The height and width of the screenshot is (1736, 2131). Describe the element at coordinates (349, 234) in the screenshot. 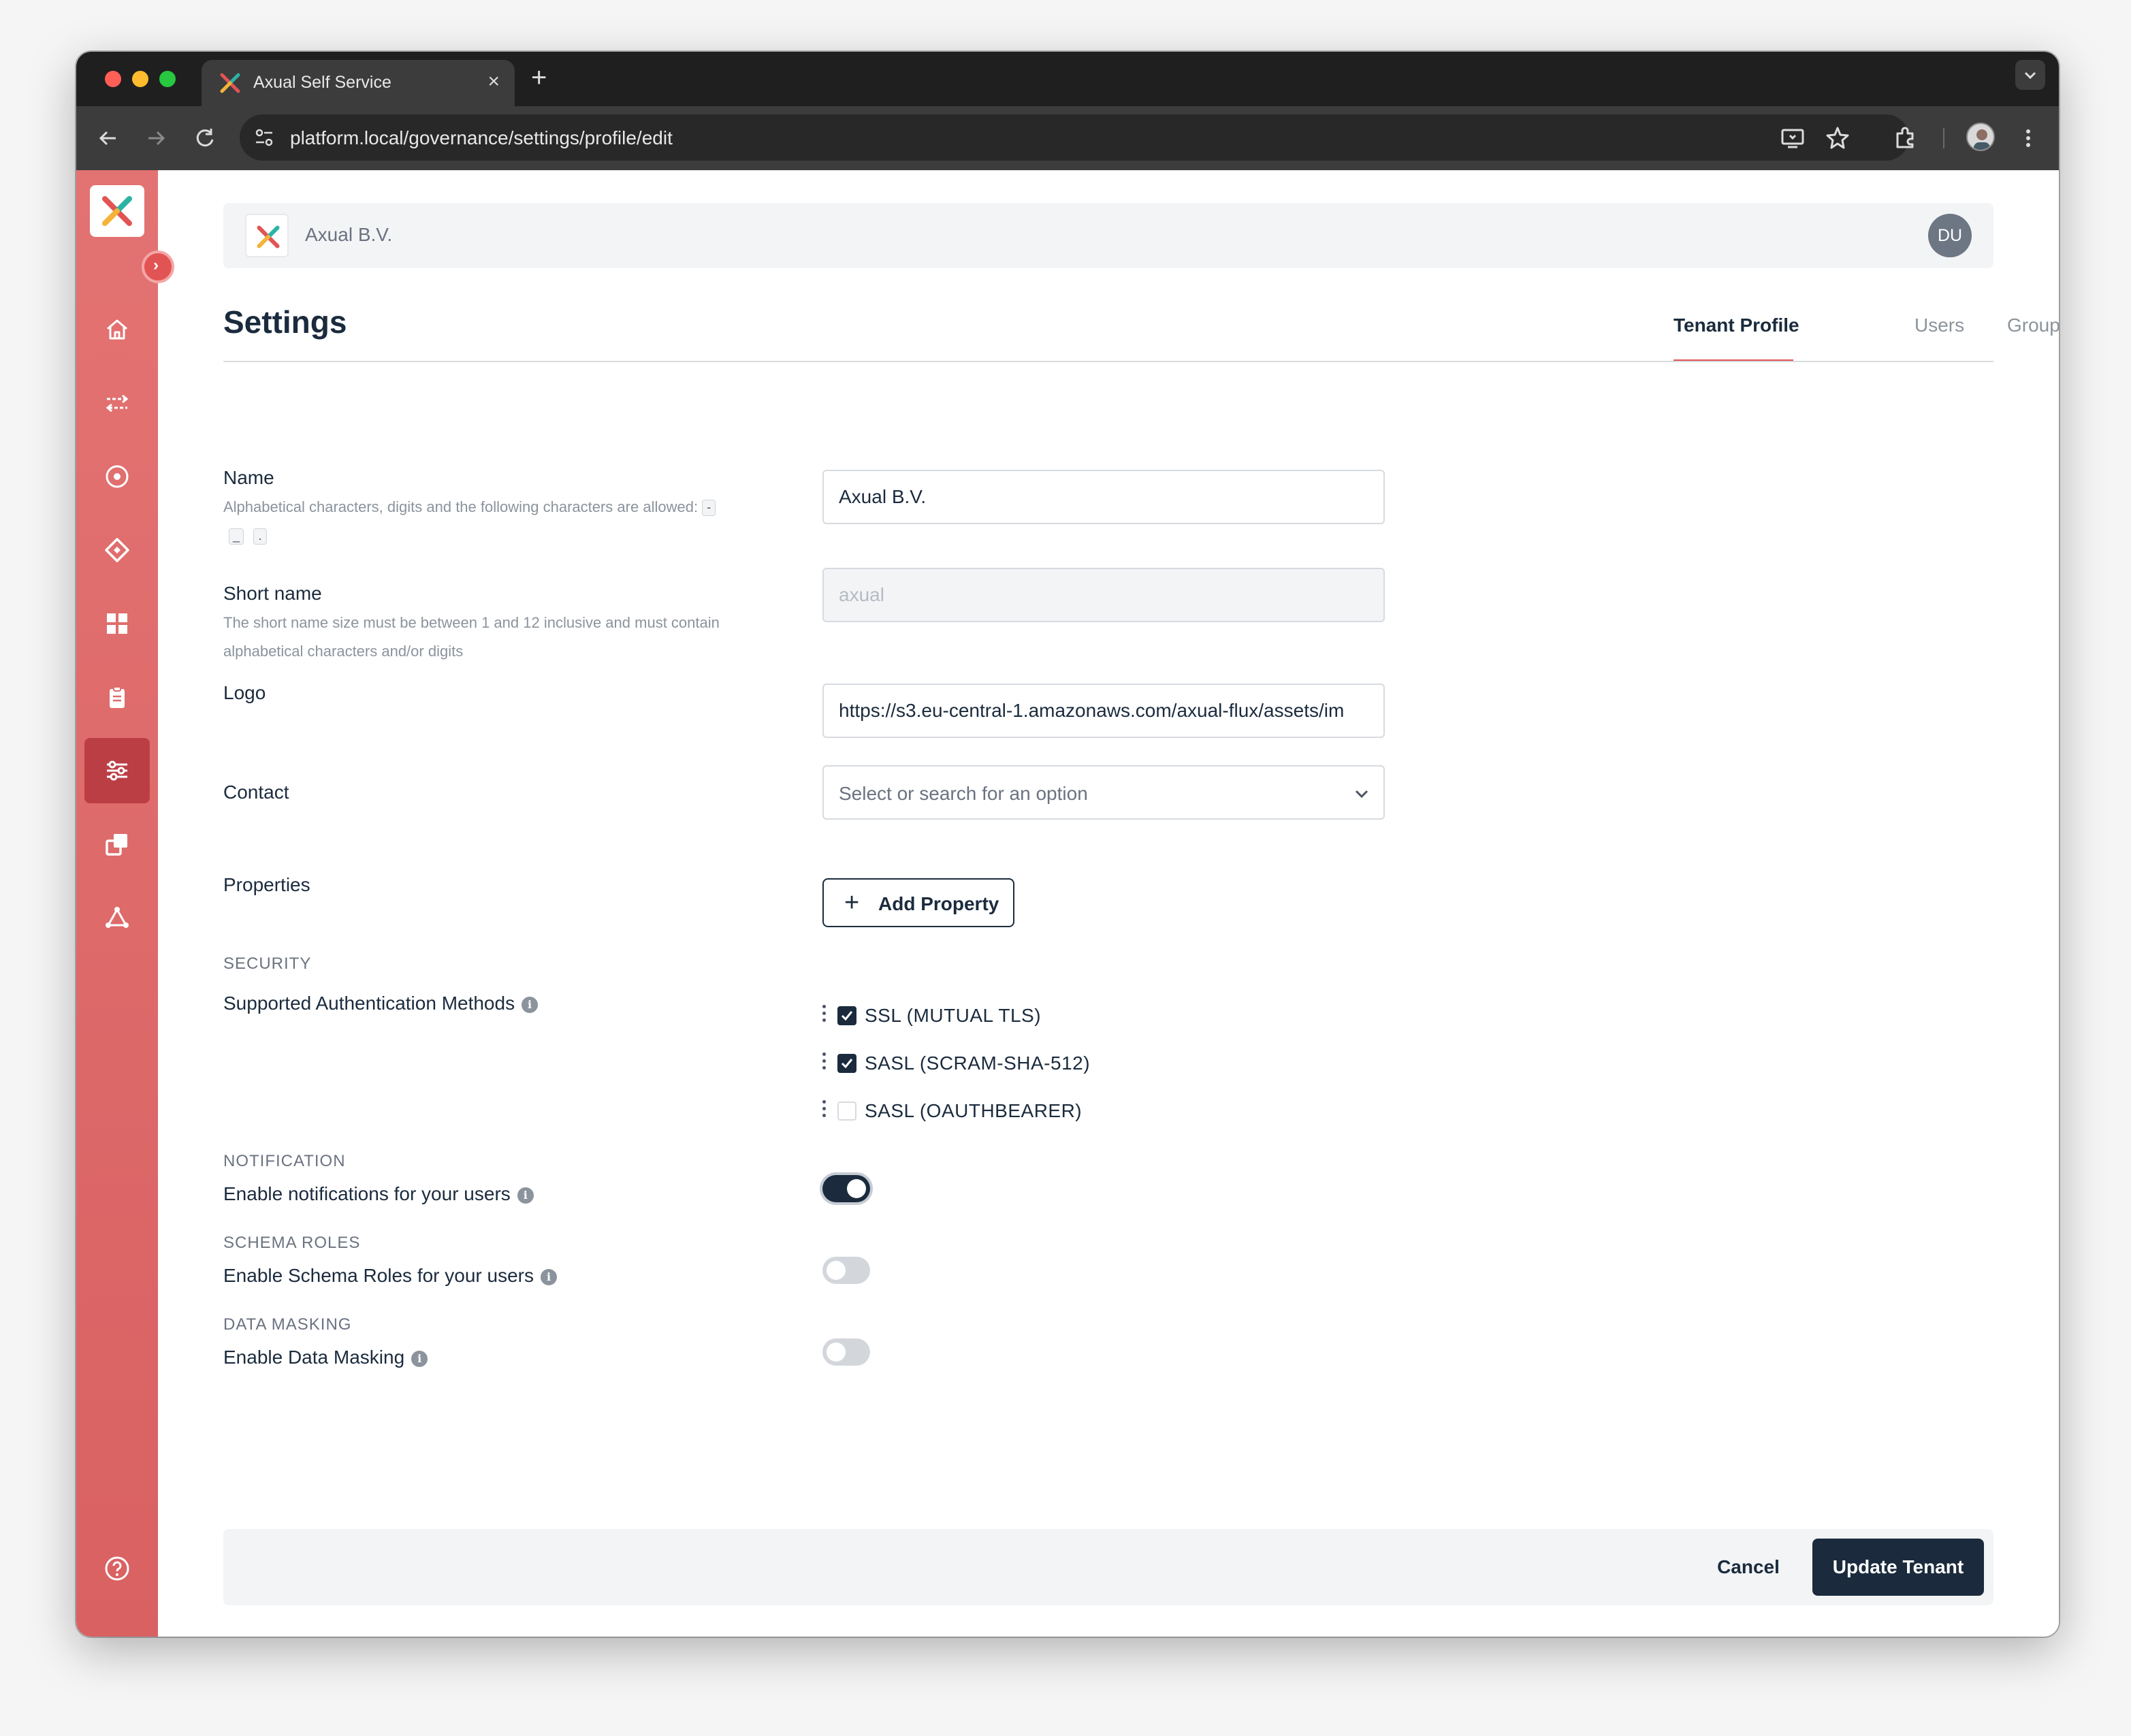

I see `org-name: Axual B.V.` at that location.